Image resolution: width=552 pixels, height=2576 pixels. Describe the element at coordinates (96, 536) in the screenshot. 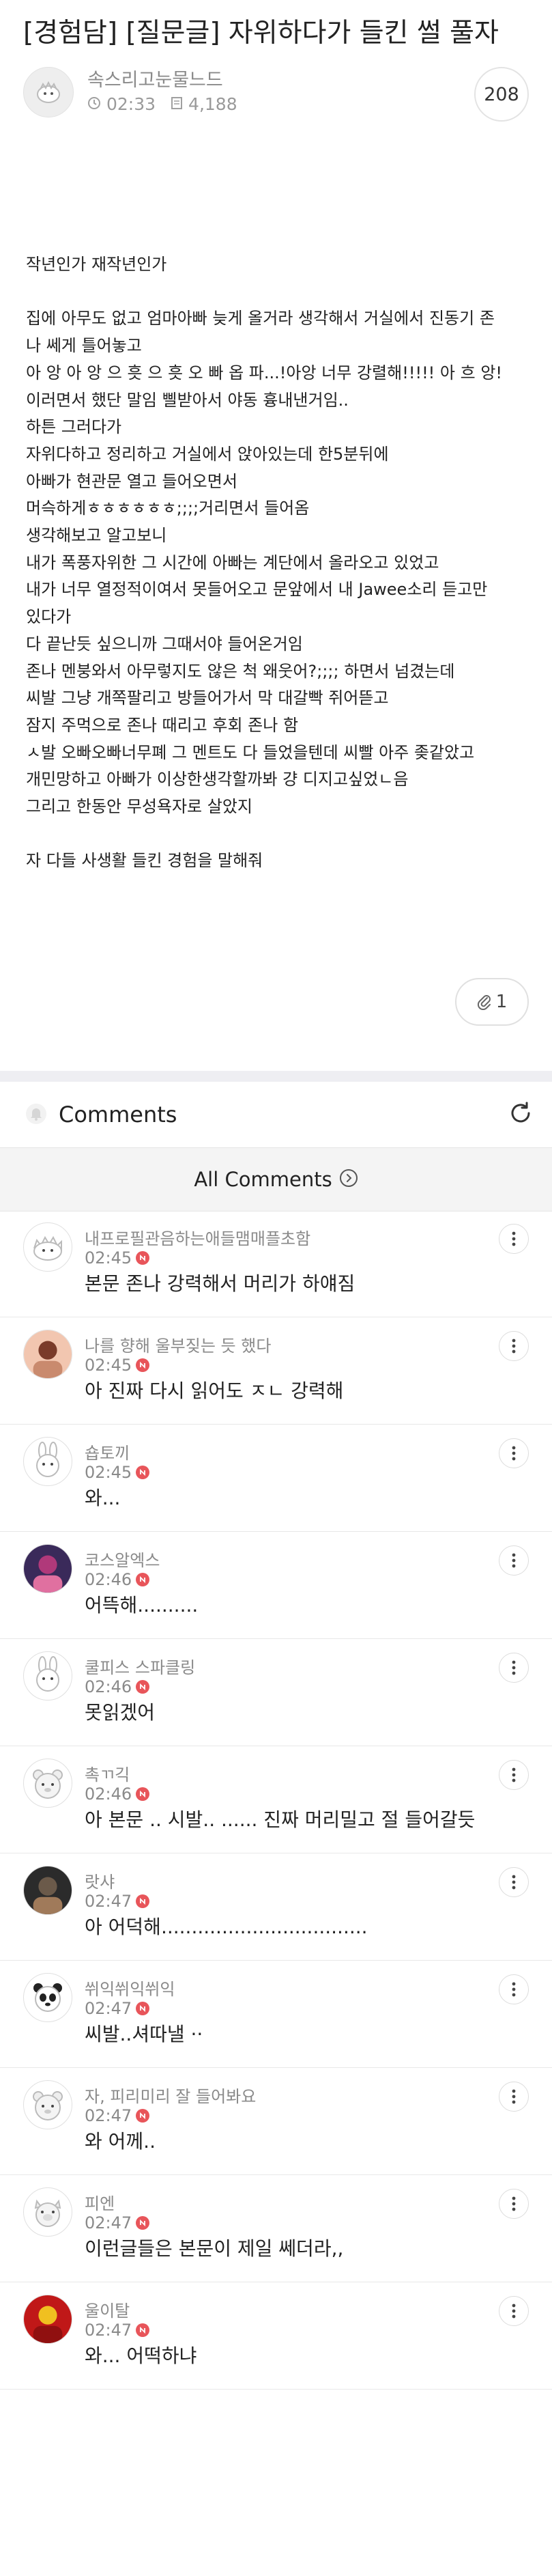

I see `post-body-line: 생각해보고 알고보니` at that location.